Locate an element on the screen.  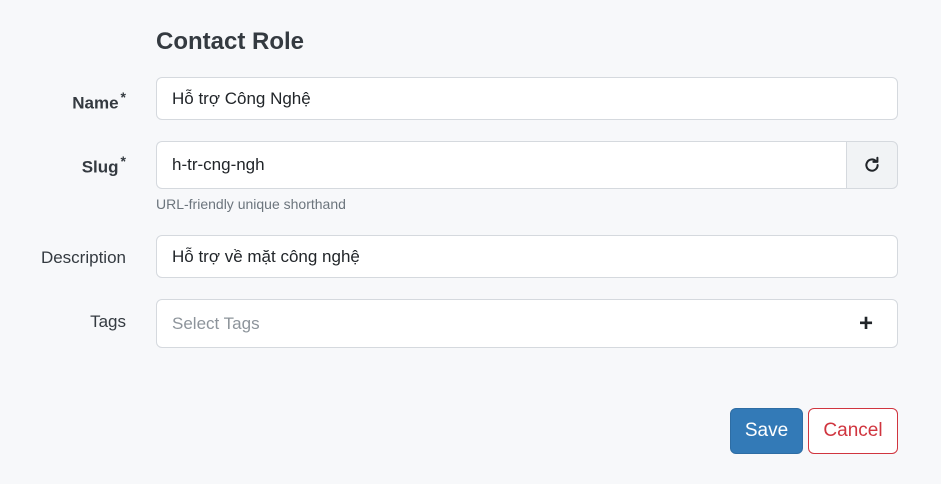
slug-label: Slug * is located at coordinates (103, 165).